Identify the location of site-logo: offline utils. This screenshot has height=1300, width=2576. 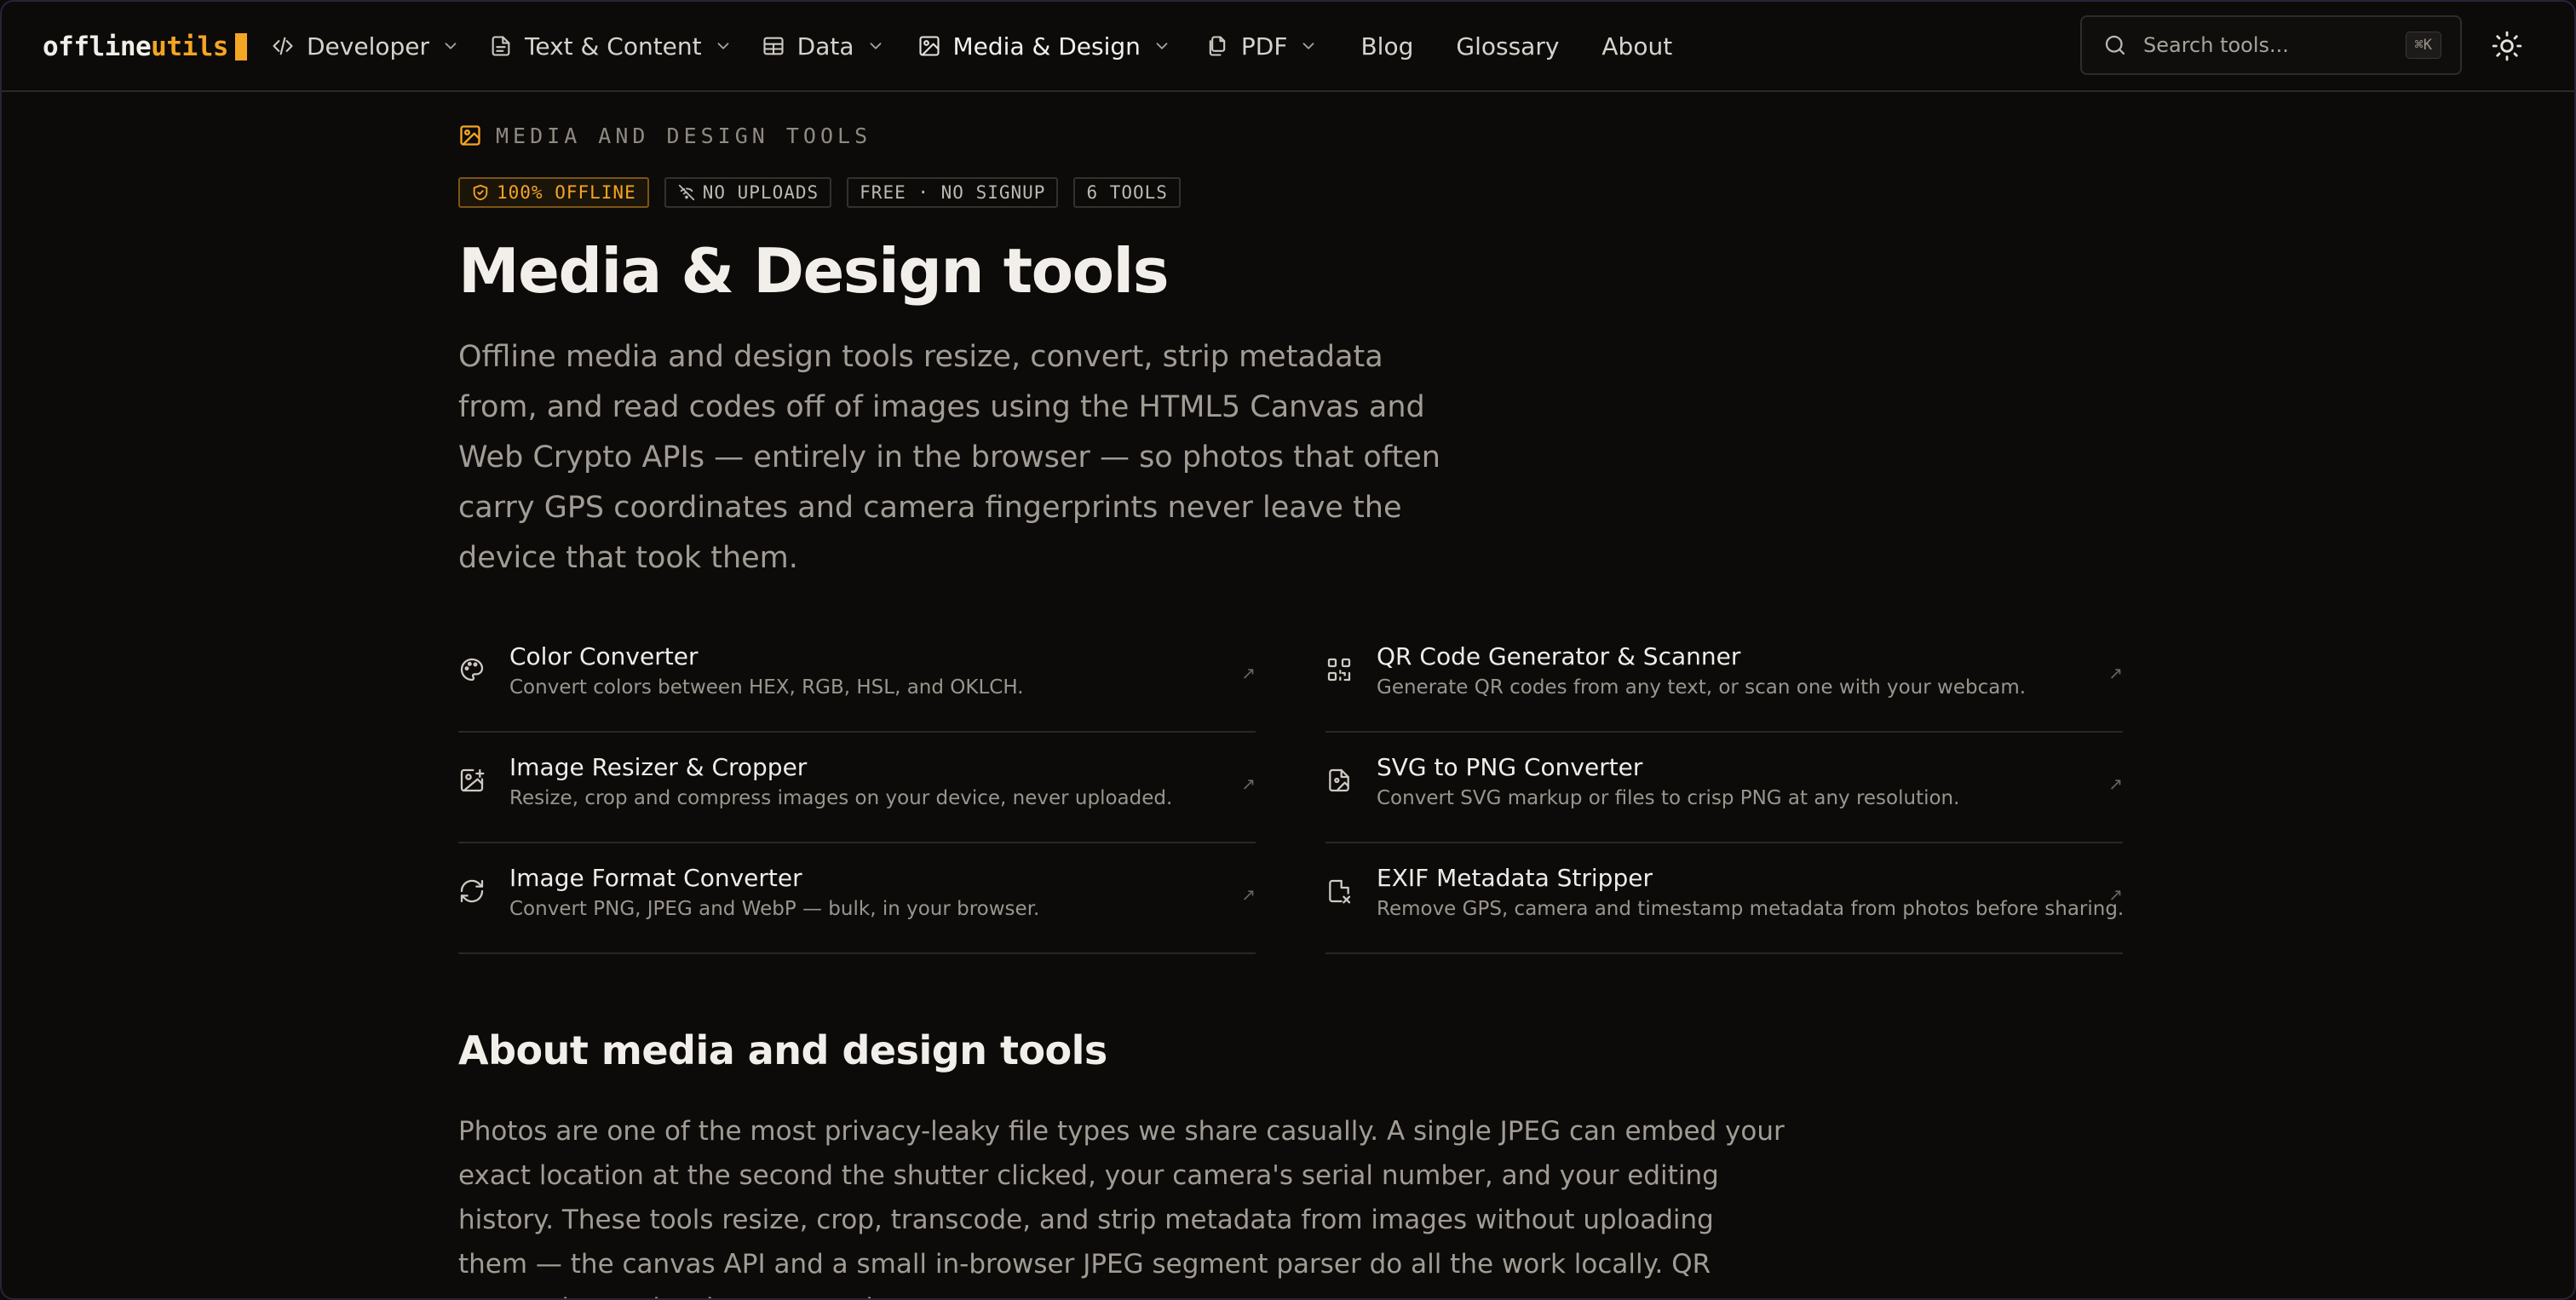
(145, 47).